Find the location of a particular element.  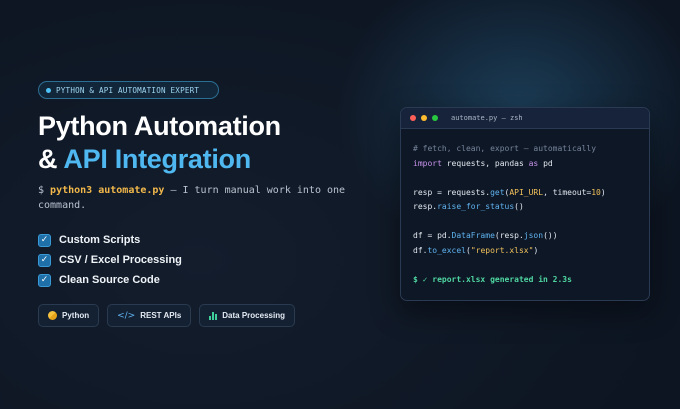

bar-chart-icon is located at coordinates (213, 315).